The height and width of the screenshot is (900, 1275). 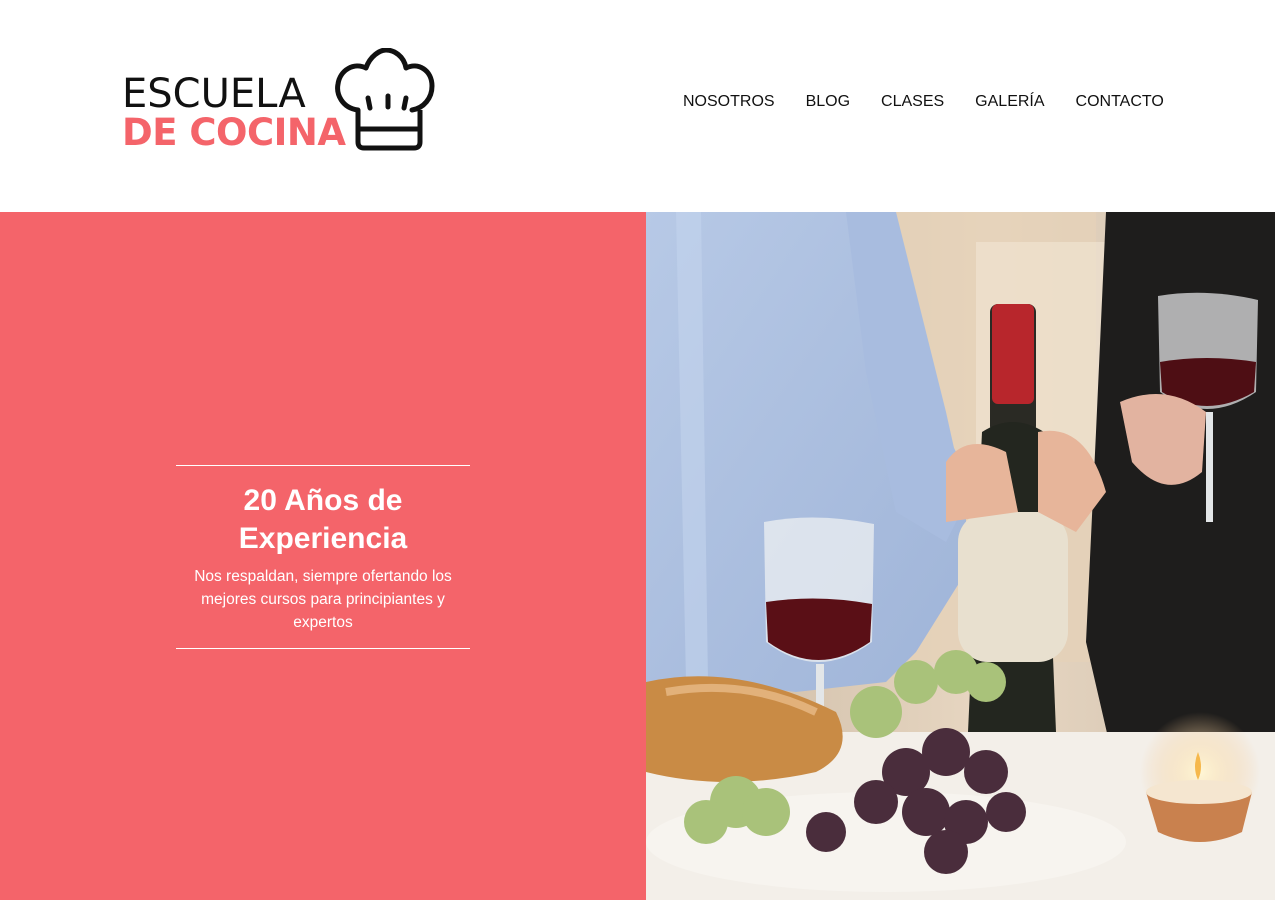 I want to click on main-nav: NOSOTROS BLOG CLASES GALERÍA CONTACTO, so click(x=923, y=102).